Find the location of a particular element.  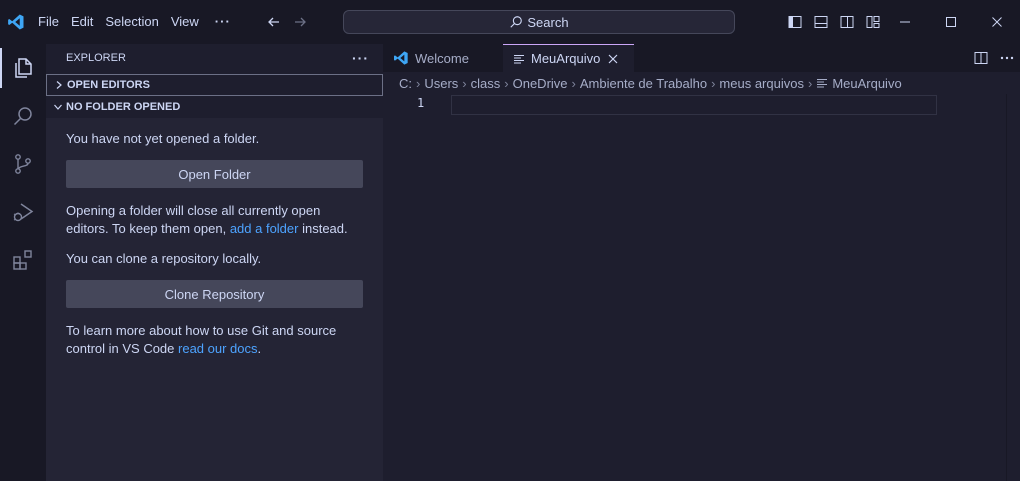

search-label: Search is located at coordinates (548, 22).